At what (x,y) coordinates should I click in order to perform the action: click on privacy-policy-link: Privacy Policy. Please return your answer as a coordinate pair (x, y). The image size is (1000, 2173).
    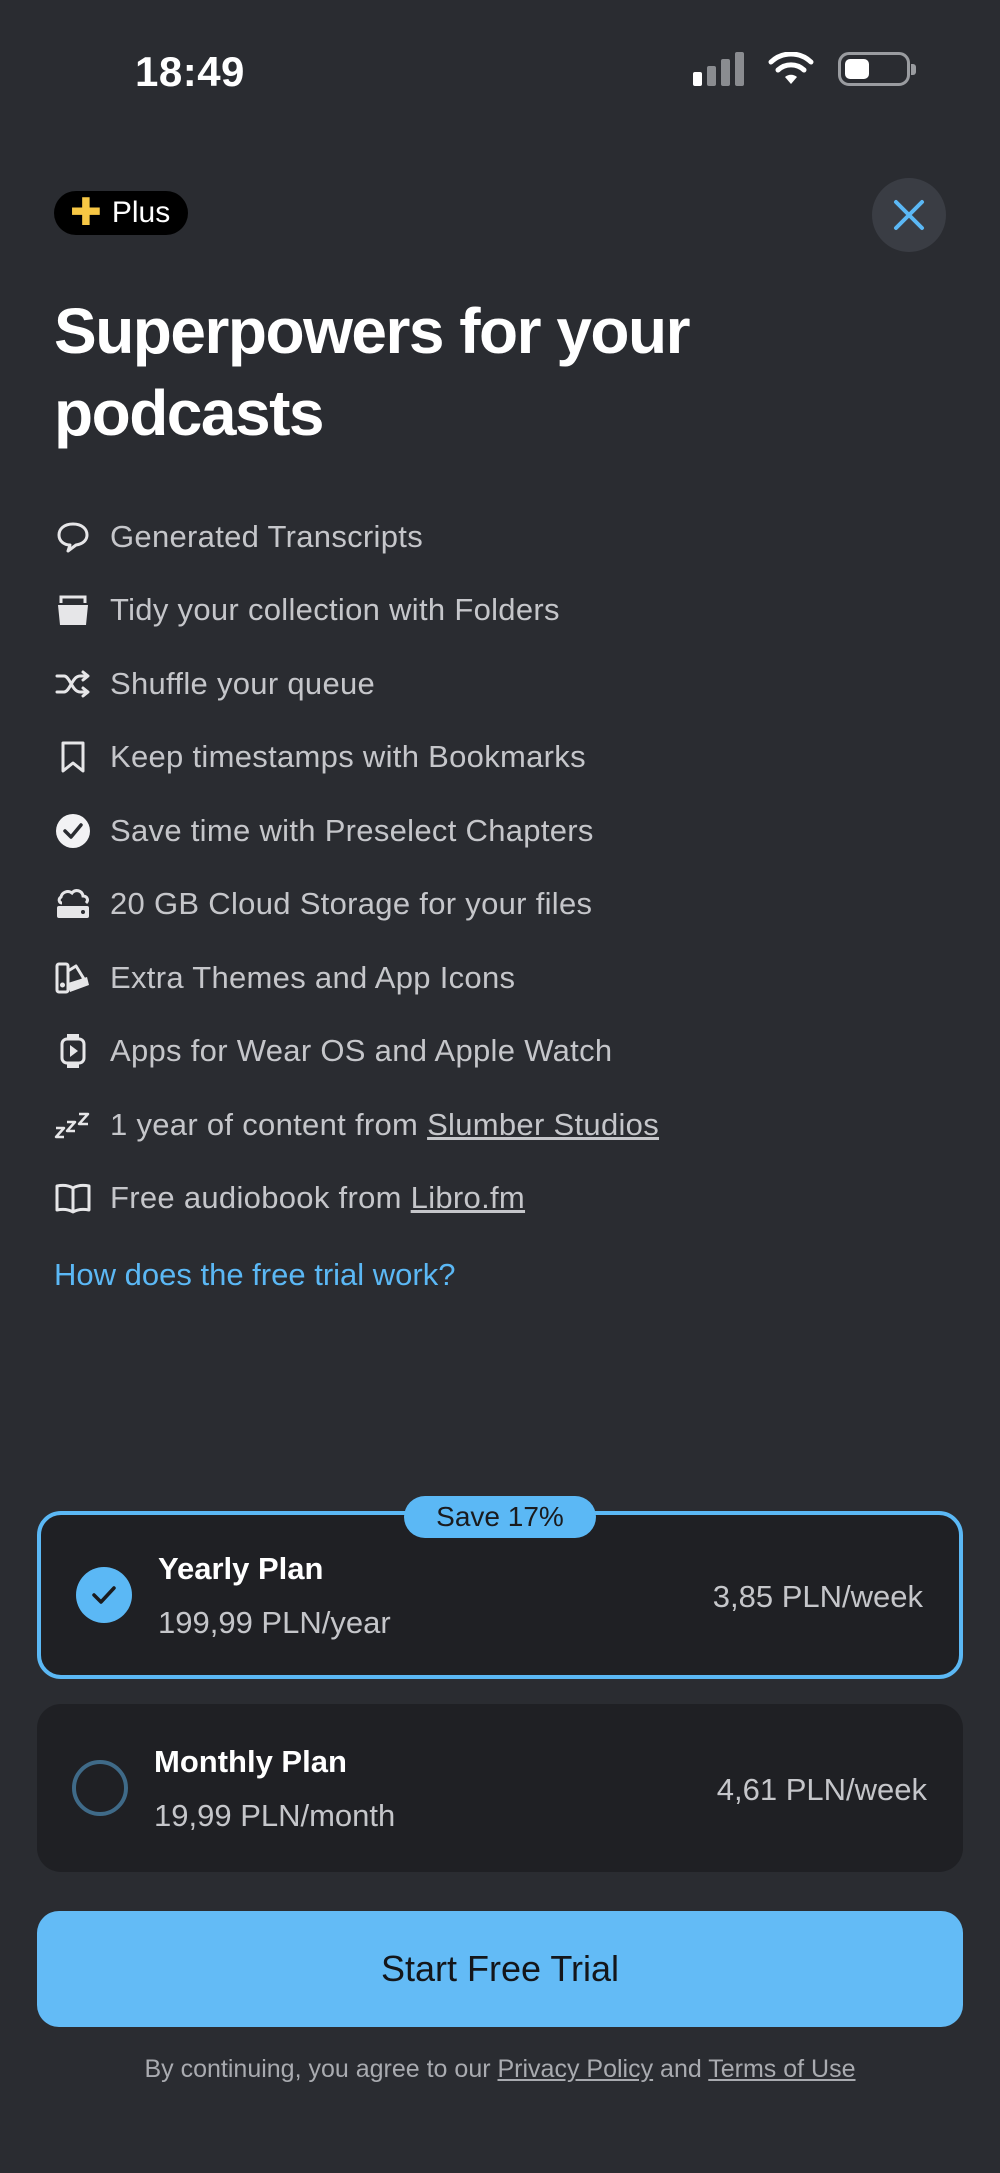
    Looking at the image, I should click on (576, 2069).